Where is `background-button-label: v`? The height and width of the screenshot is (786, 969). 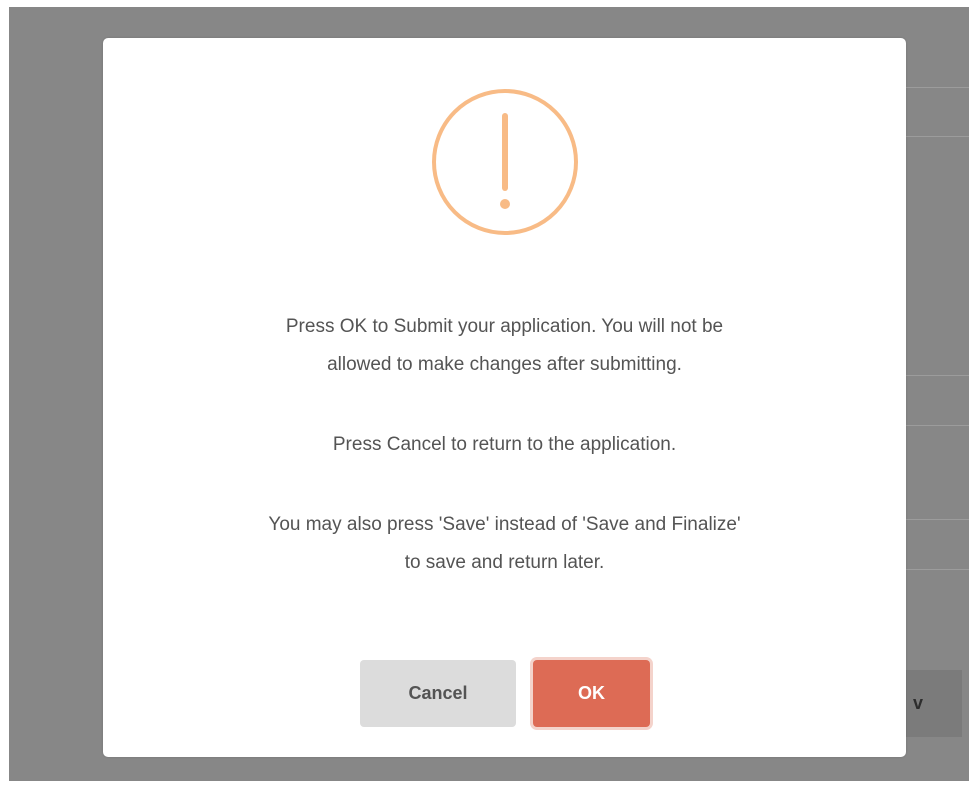
background-button-label: v is located at coordinates (918, 703).